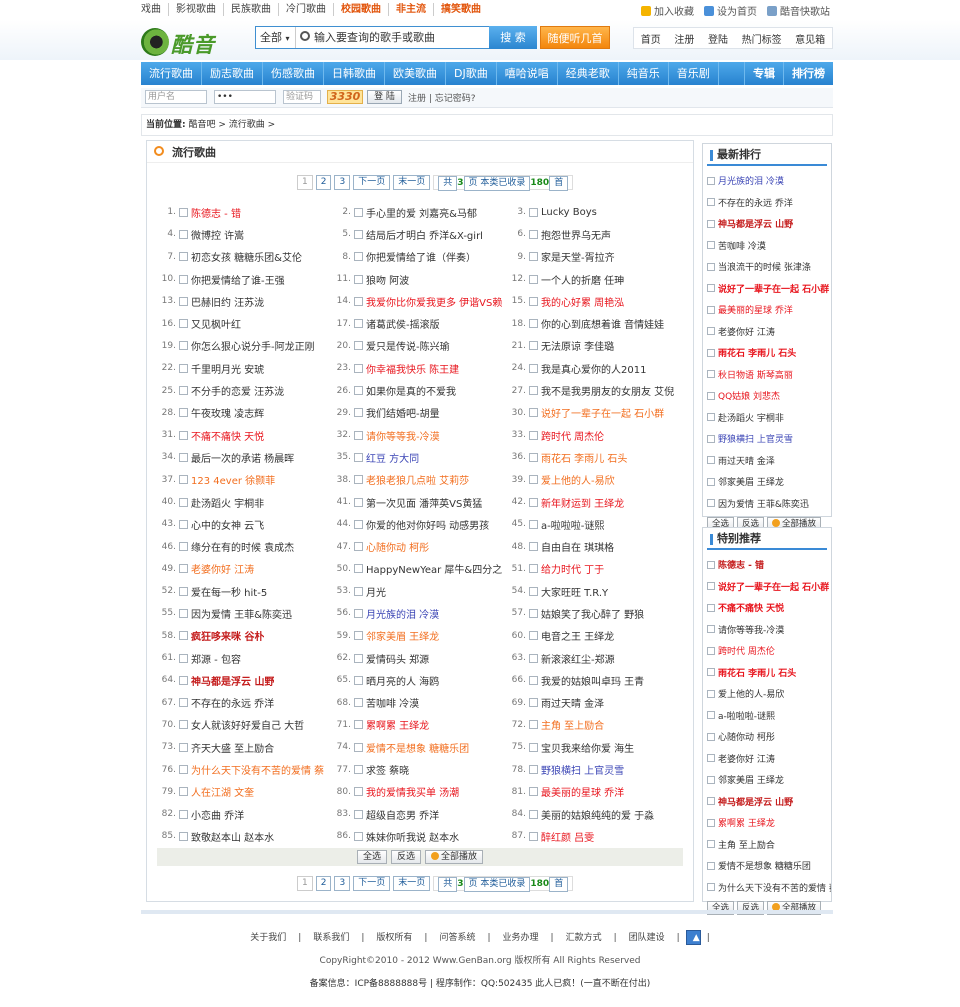  What do you see at coordinates (371, 857) in the screenshot?
I see `select-all-button: 全选` at bounding box center [371, 857].